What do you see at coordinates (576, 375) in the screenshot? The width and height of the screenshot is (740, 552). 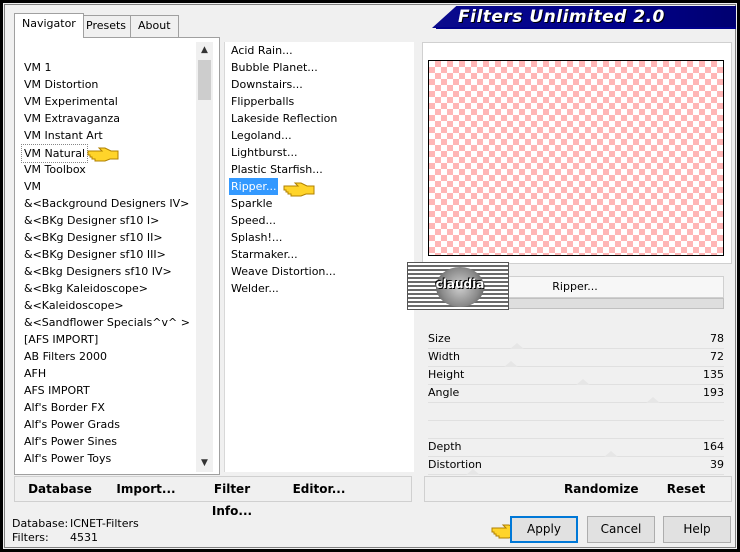 I see `param-height: Height 135` at bounding box center [576, 375].